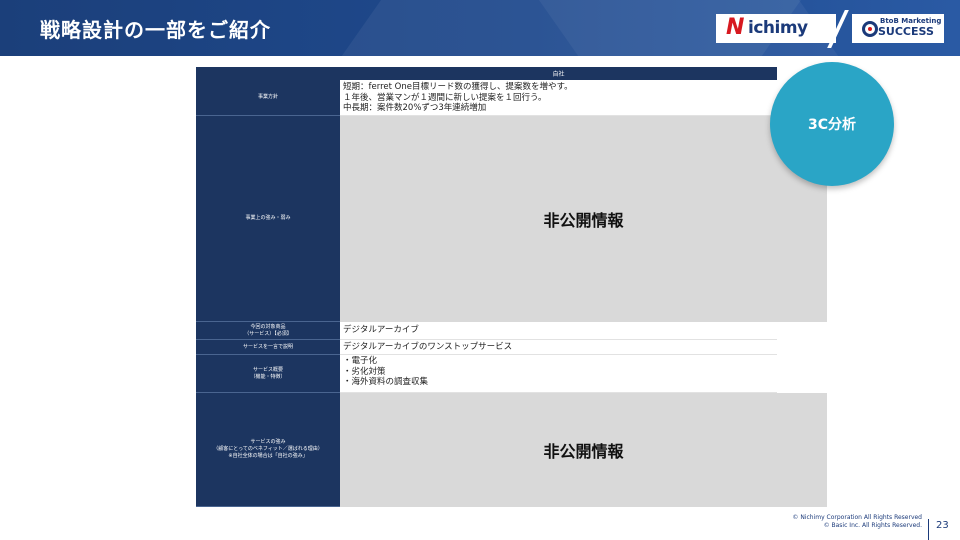 The image size is (960, 540). I want to click on btob-marketing-success-logo: BtoB Marketing SUCCESS, so click(898, 28).